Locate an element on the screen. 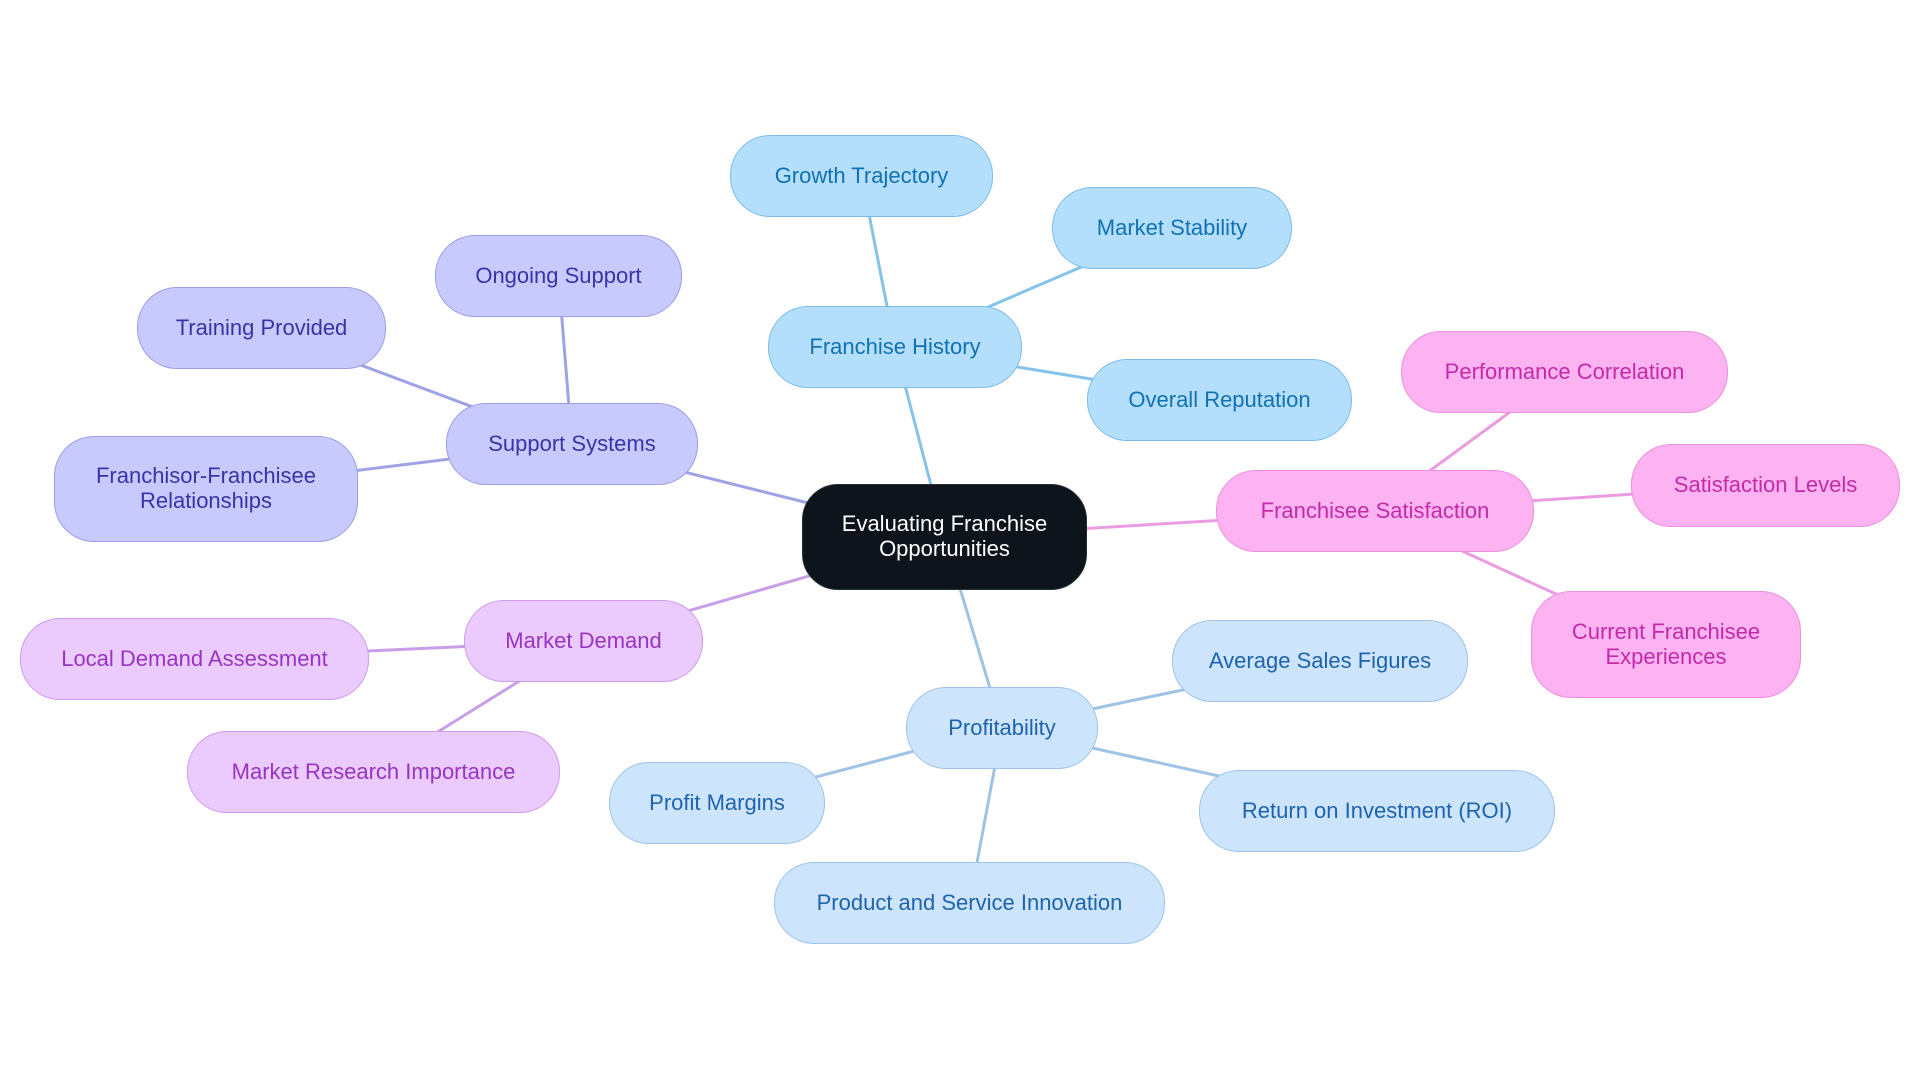 The image size is (1920, 1083). leaf-product-and-service-innovation: Product and Service Innovation is located at coordinates (969, 903).